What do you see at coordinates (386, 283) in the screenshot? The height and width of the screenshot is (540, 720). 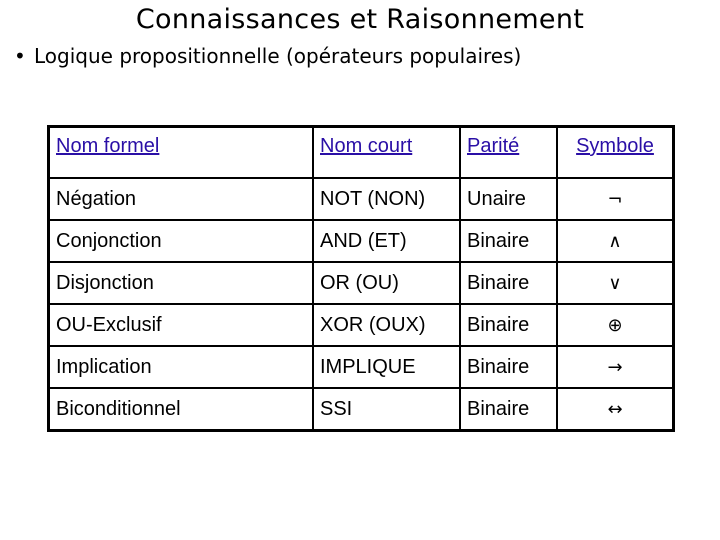 I see `cell-short: OR (OU)` at bounding box center [386, 283].